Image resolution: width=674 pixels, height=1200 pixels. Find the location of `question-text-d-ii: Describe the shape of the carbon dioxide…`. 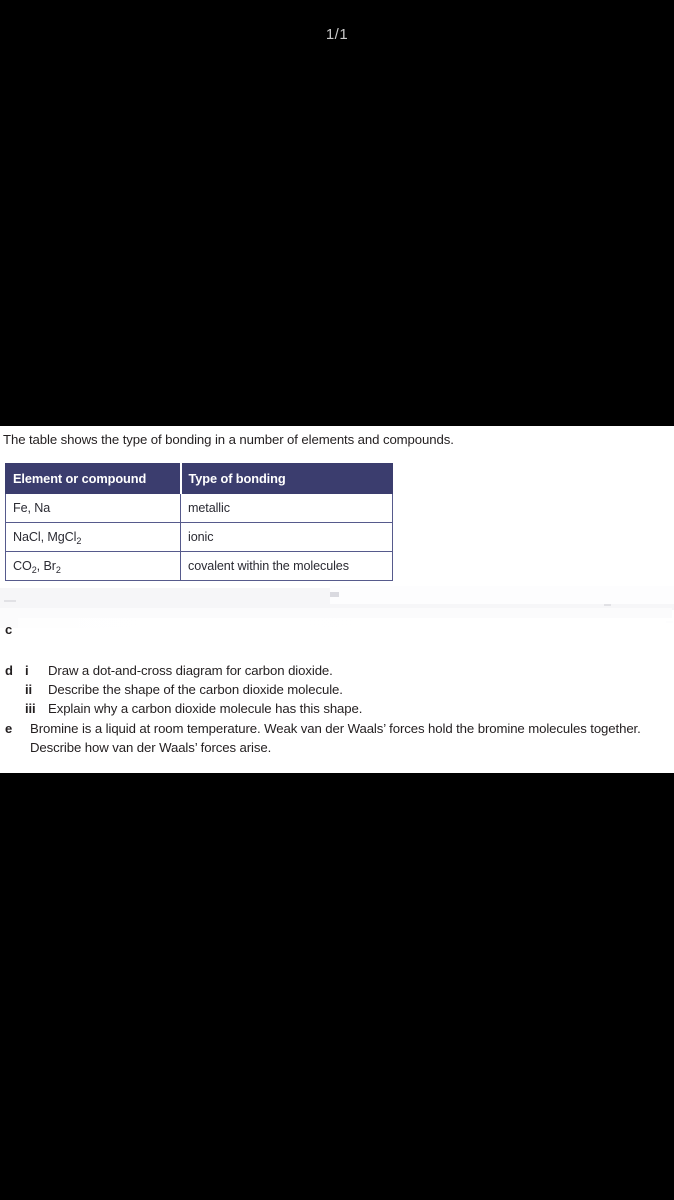

question-text-d-ii: Describe the shape of the carbon dioxide… is located at coordinates (195, 689).